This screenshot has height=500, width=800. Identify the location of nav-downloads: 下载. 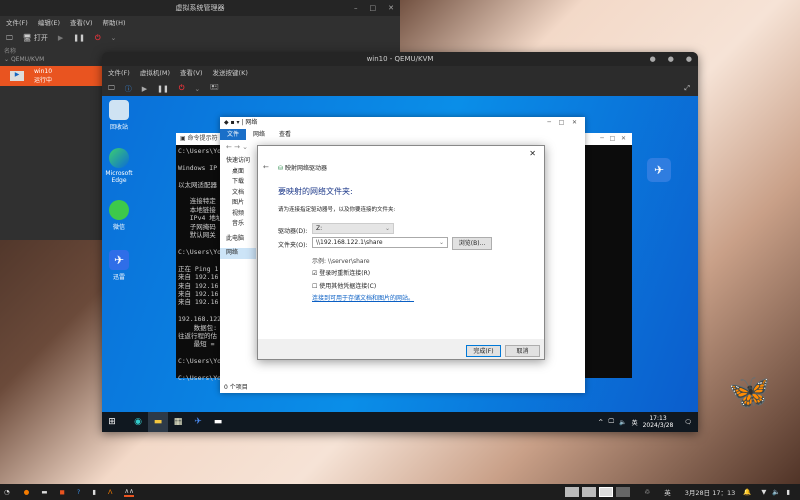
(238, 182).